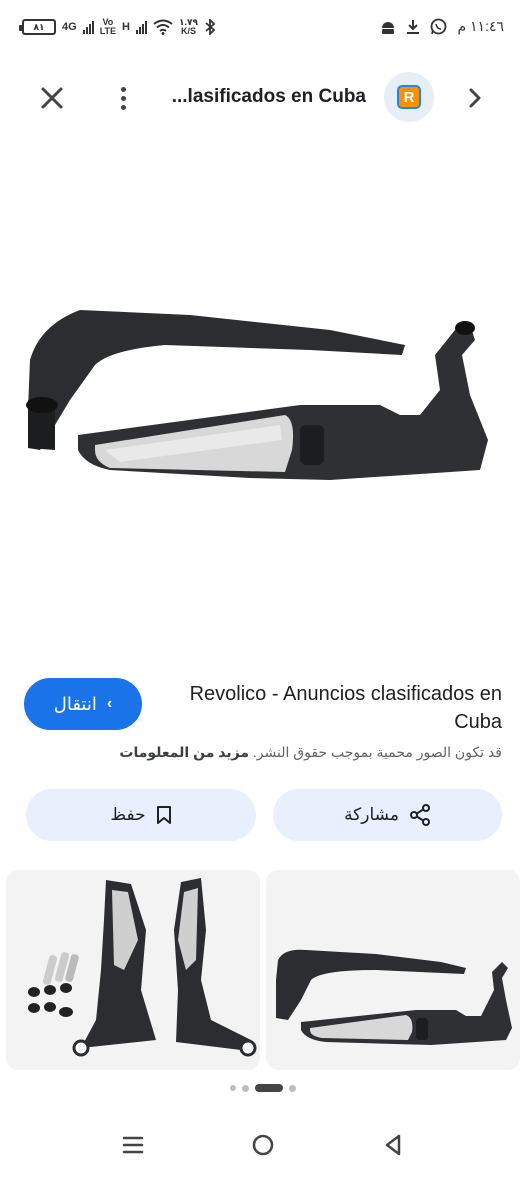 The height and width of the screenshot is (1178, 526). I want to click on network-h-label: H, so click(126, 27).